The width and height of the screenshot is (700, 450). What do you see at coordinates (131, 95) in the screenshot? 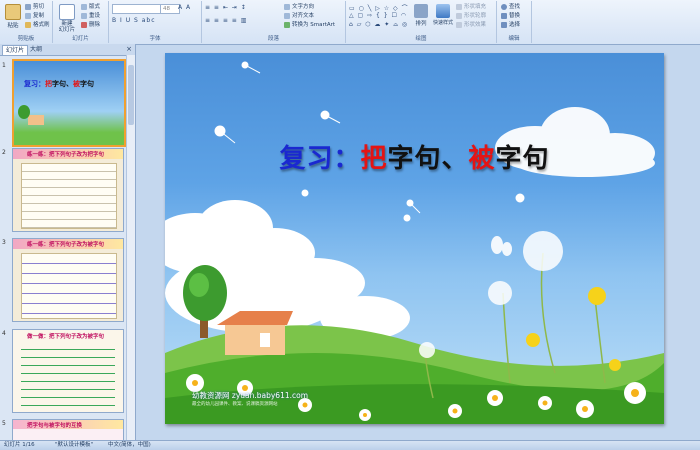
I see `scrollbar-thumb` at bounding box center [131, 95].